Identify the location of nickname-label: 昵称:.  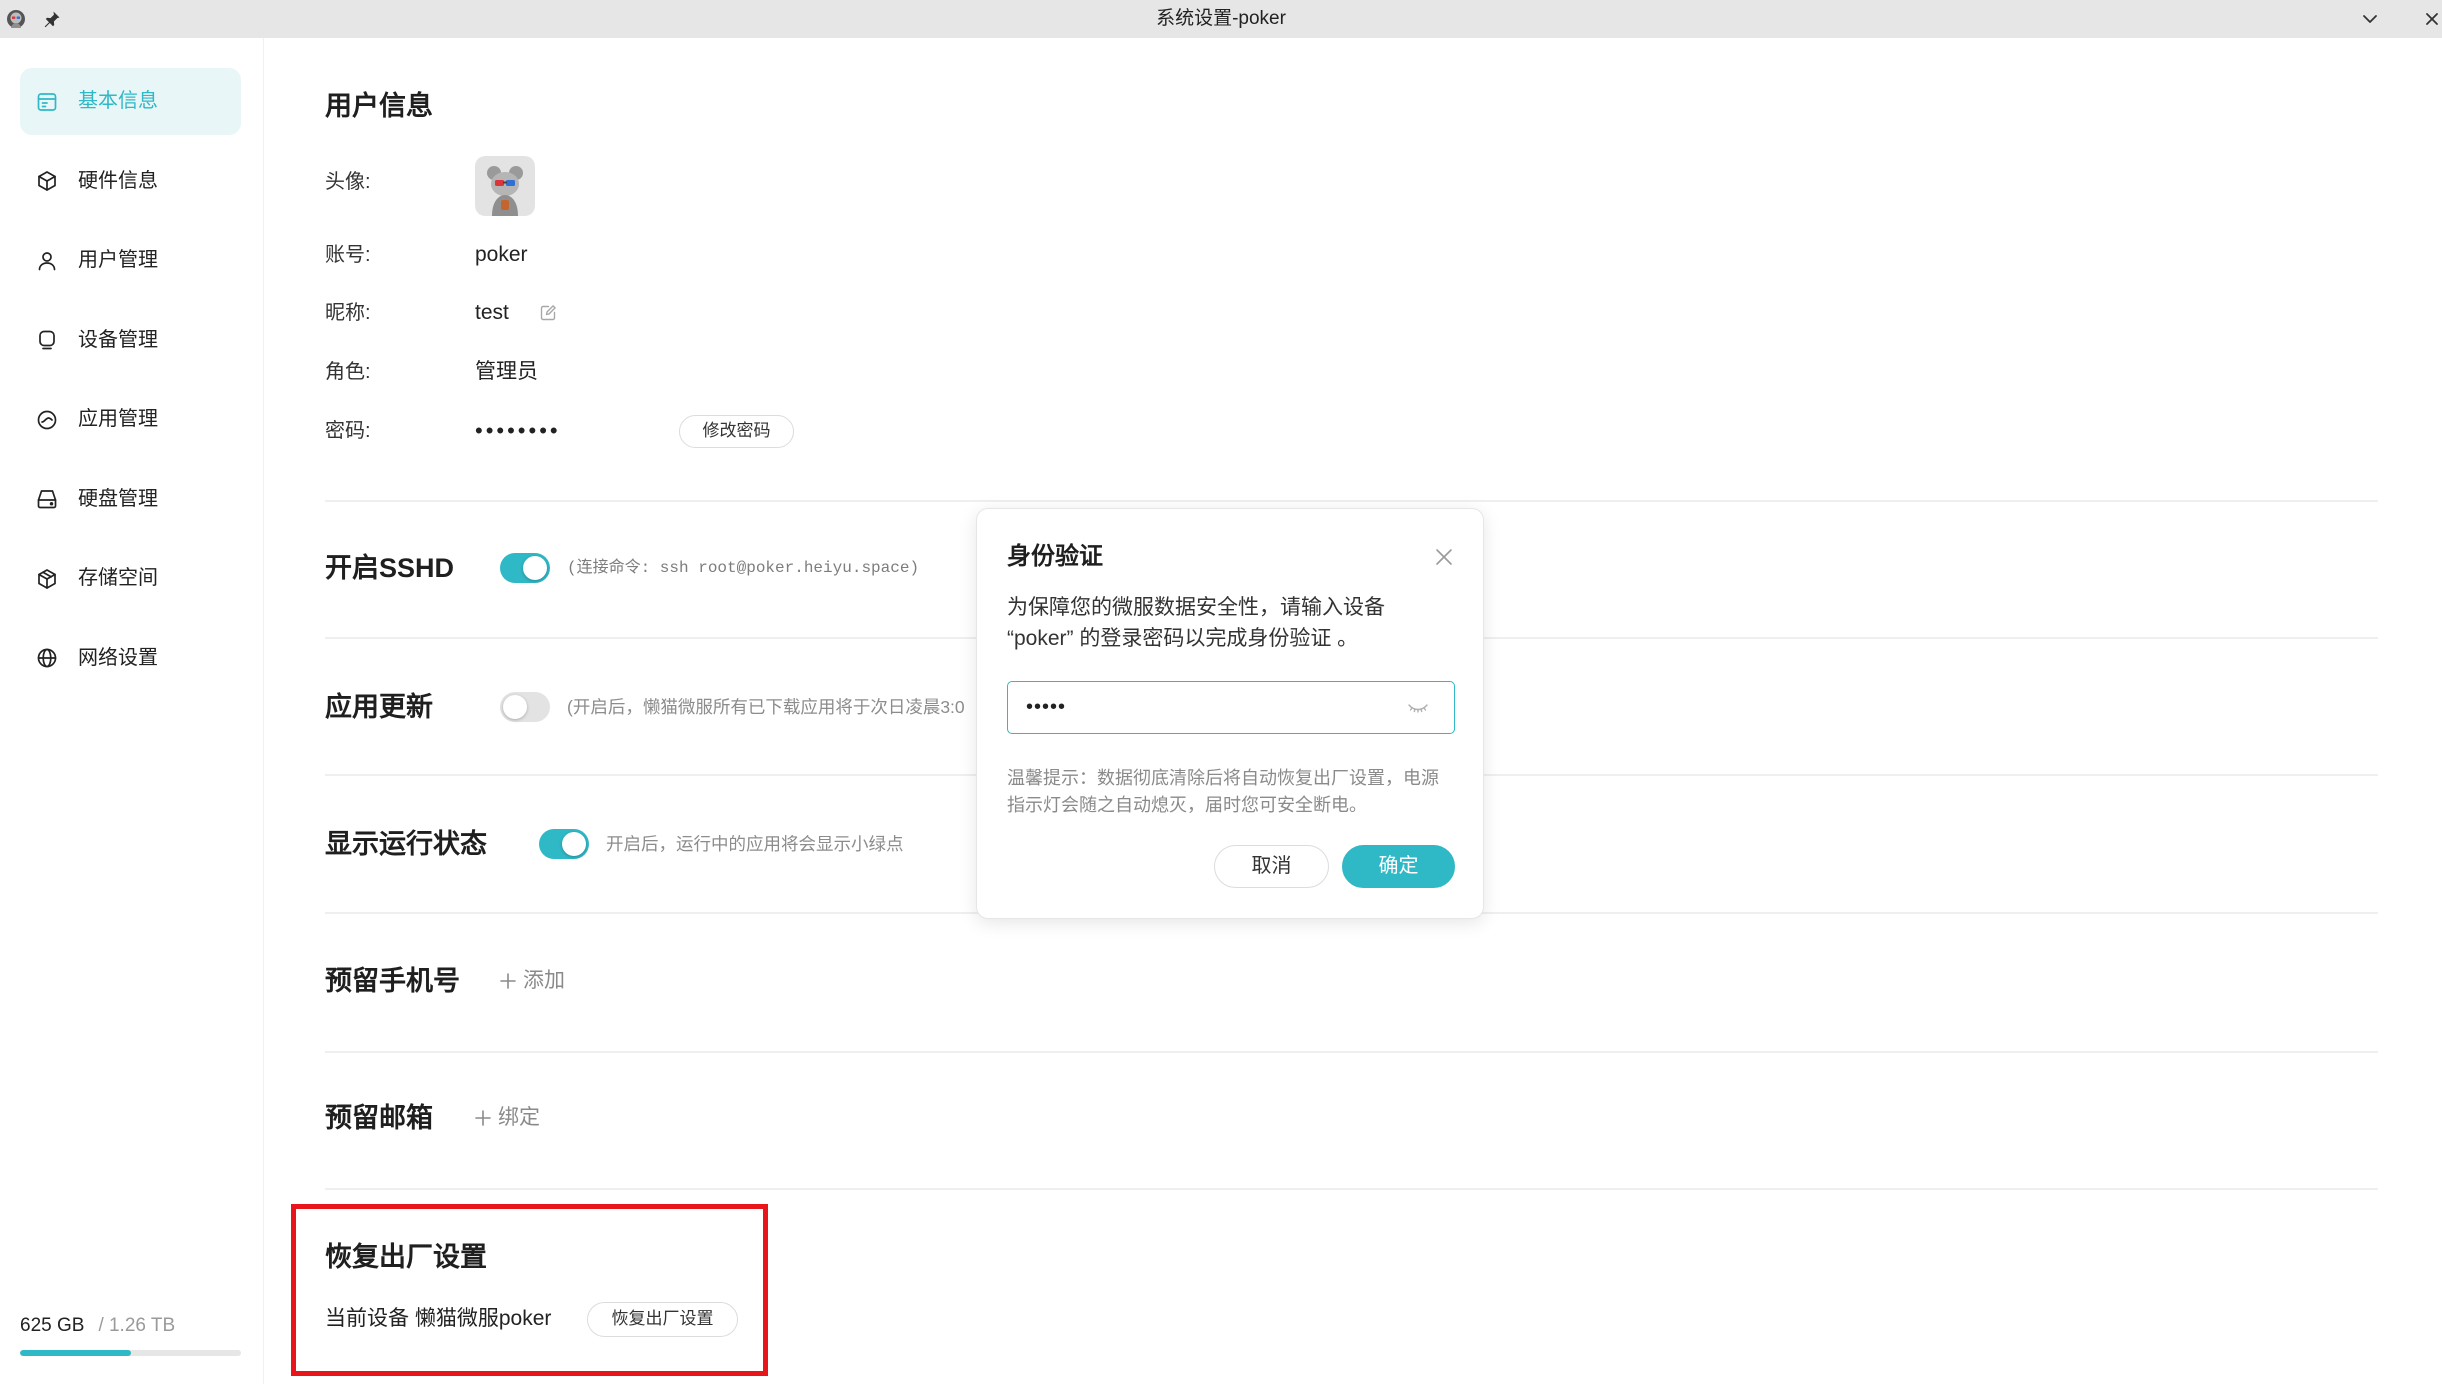
(348, 313).